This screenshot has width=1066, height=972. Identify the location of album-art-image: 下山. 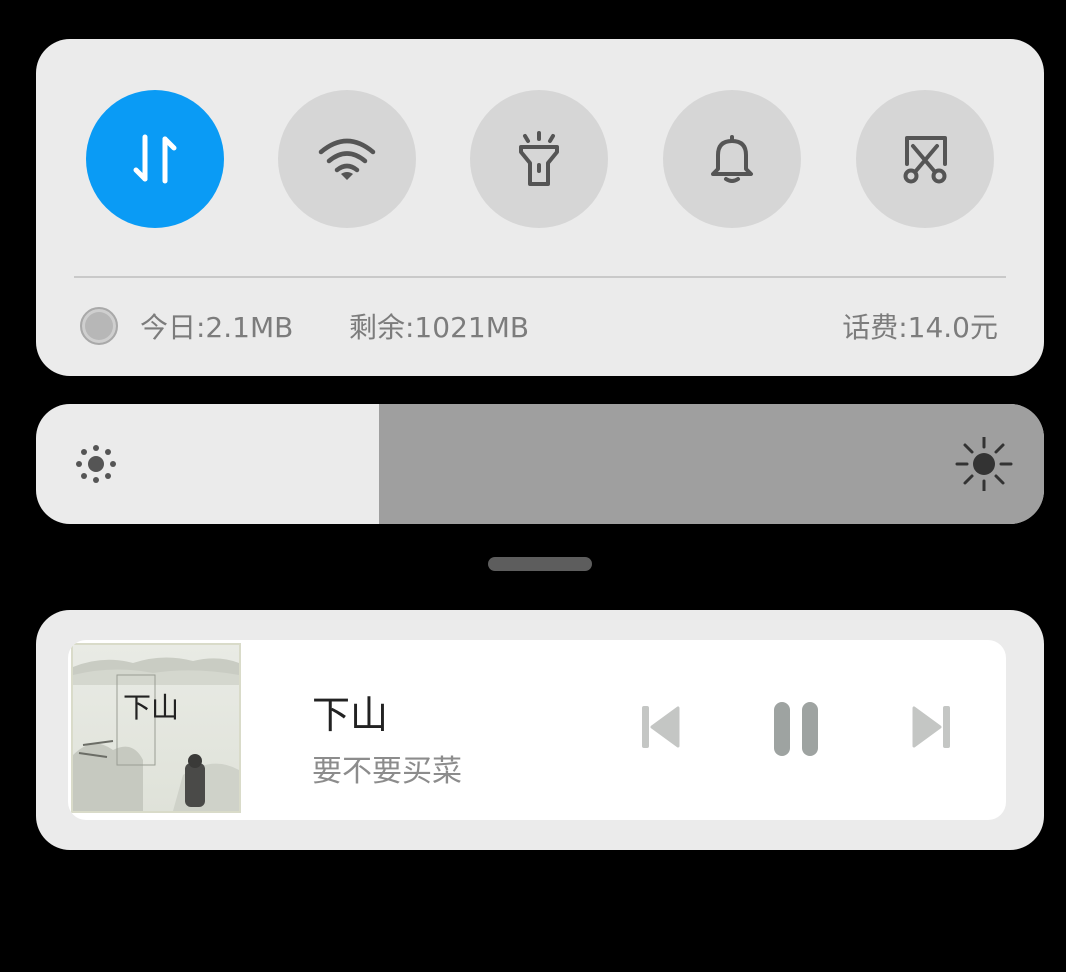
(156, 734).